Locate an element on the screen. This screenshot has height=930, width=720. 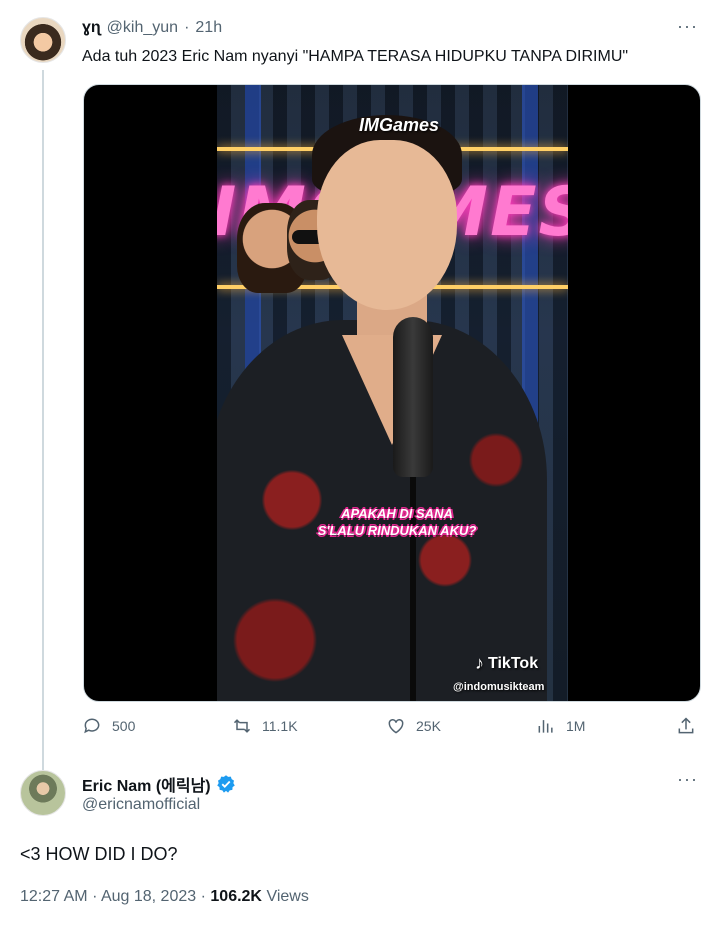
tweet2-views-label: Views is located at coordinates (287, 896).